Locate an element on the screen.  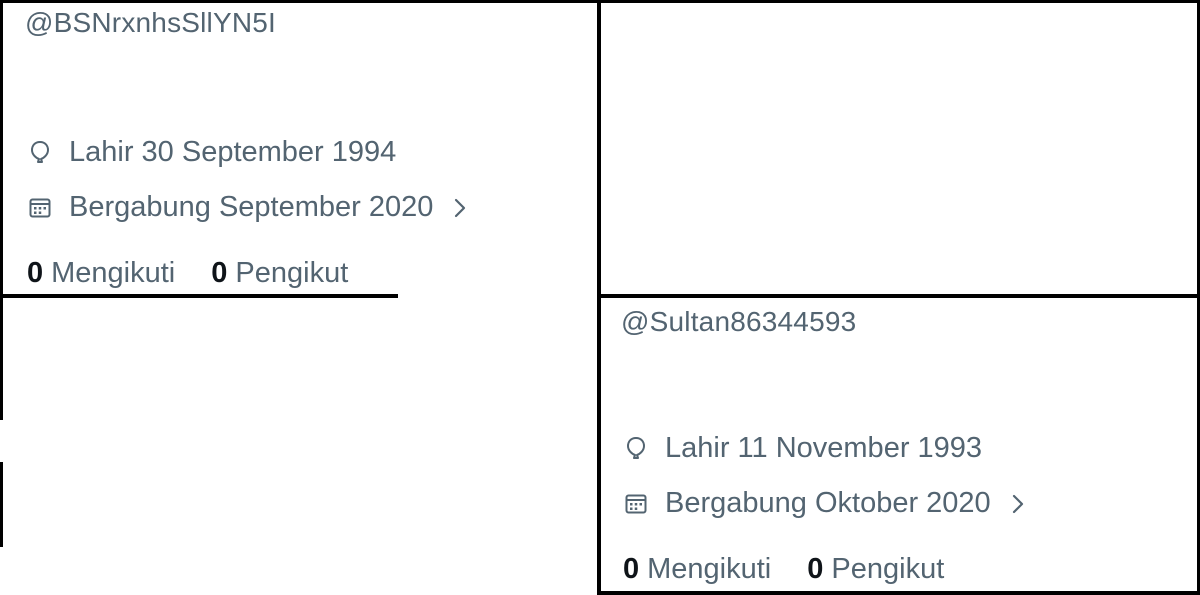
divider-left-lower is located at coordinates (1, 504).